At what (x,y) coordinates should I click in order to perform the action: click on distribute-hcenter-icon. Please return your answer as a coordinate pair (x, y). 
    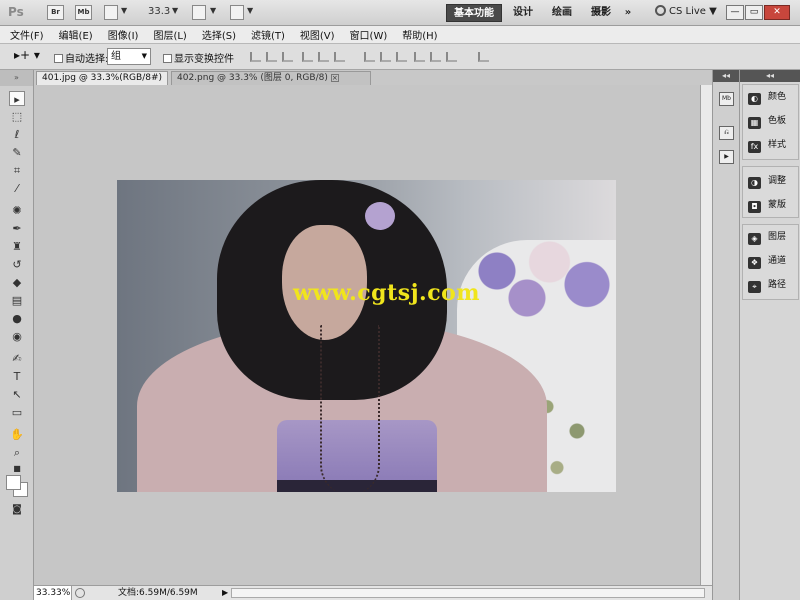
    Looking at the image, I should click on (435, 57).